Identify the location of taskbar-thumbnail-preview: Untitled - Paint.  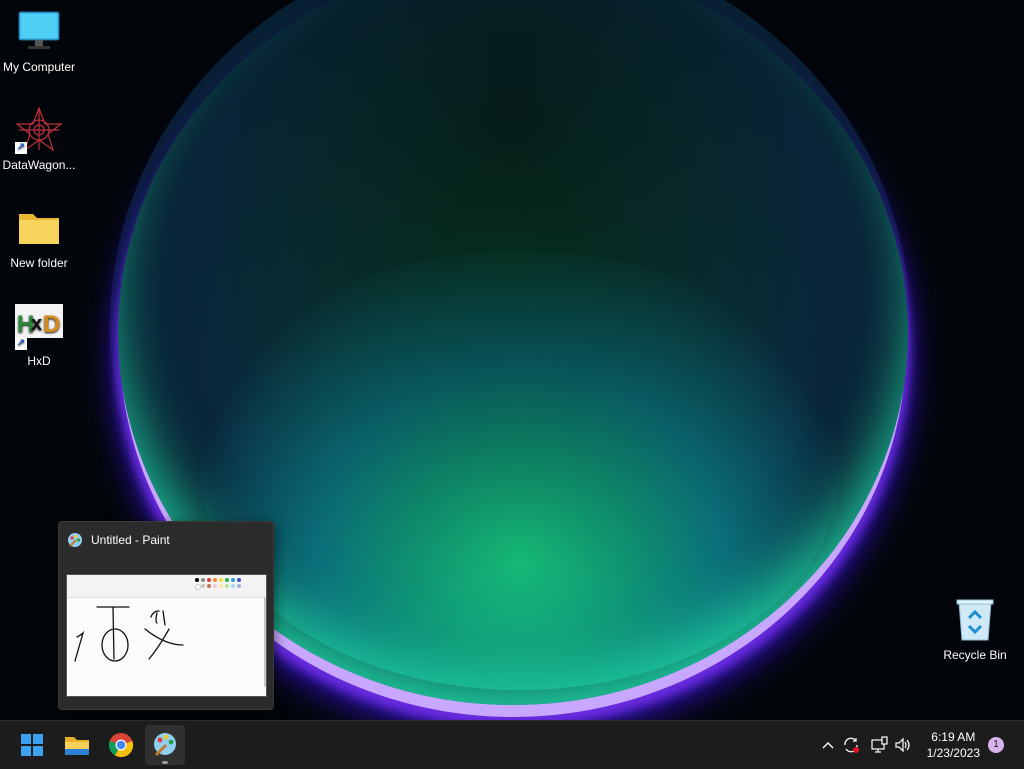
(166, 615).